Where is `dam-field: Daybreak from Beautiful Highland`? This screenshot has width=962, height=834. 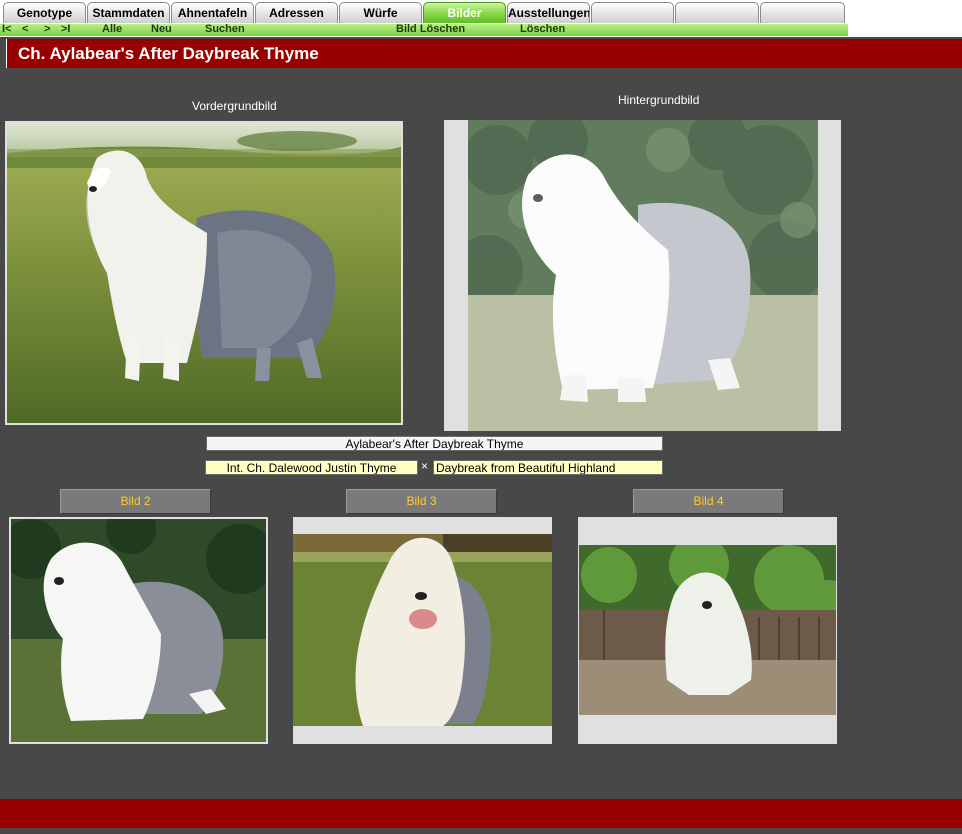
dam-field: Daybreak from Beautiful Highland is located at coordinates (548, 467).